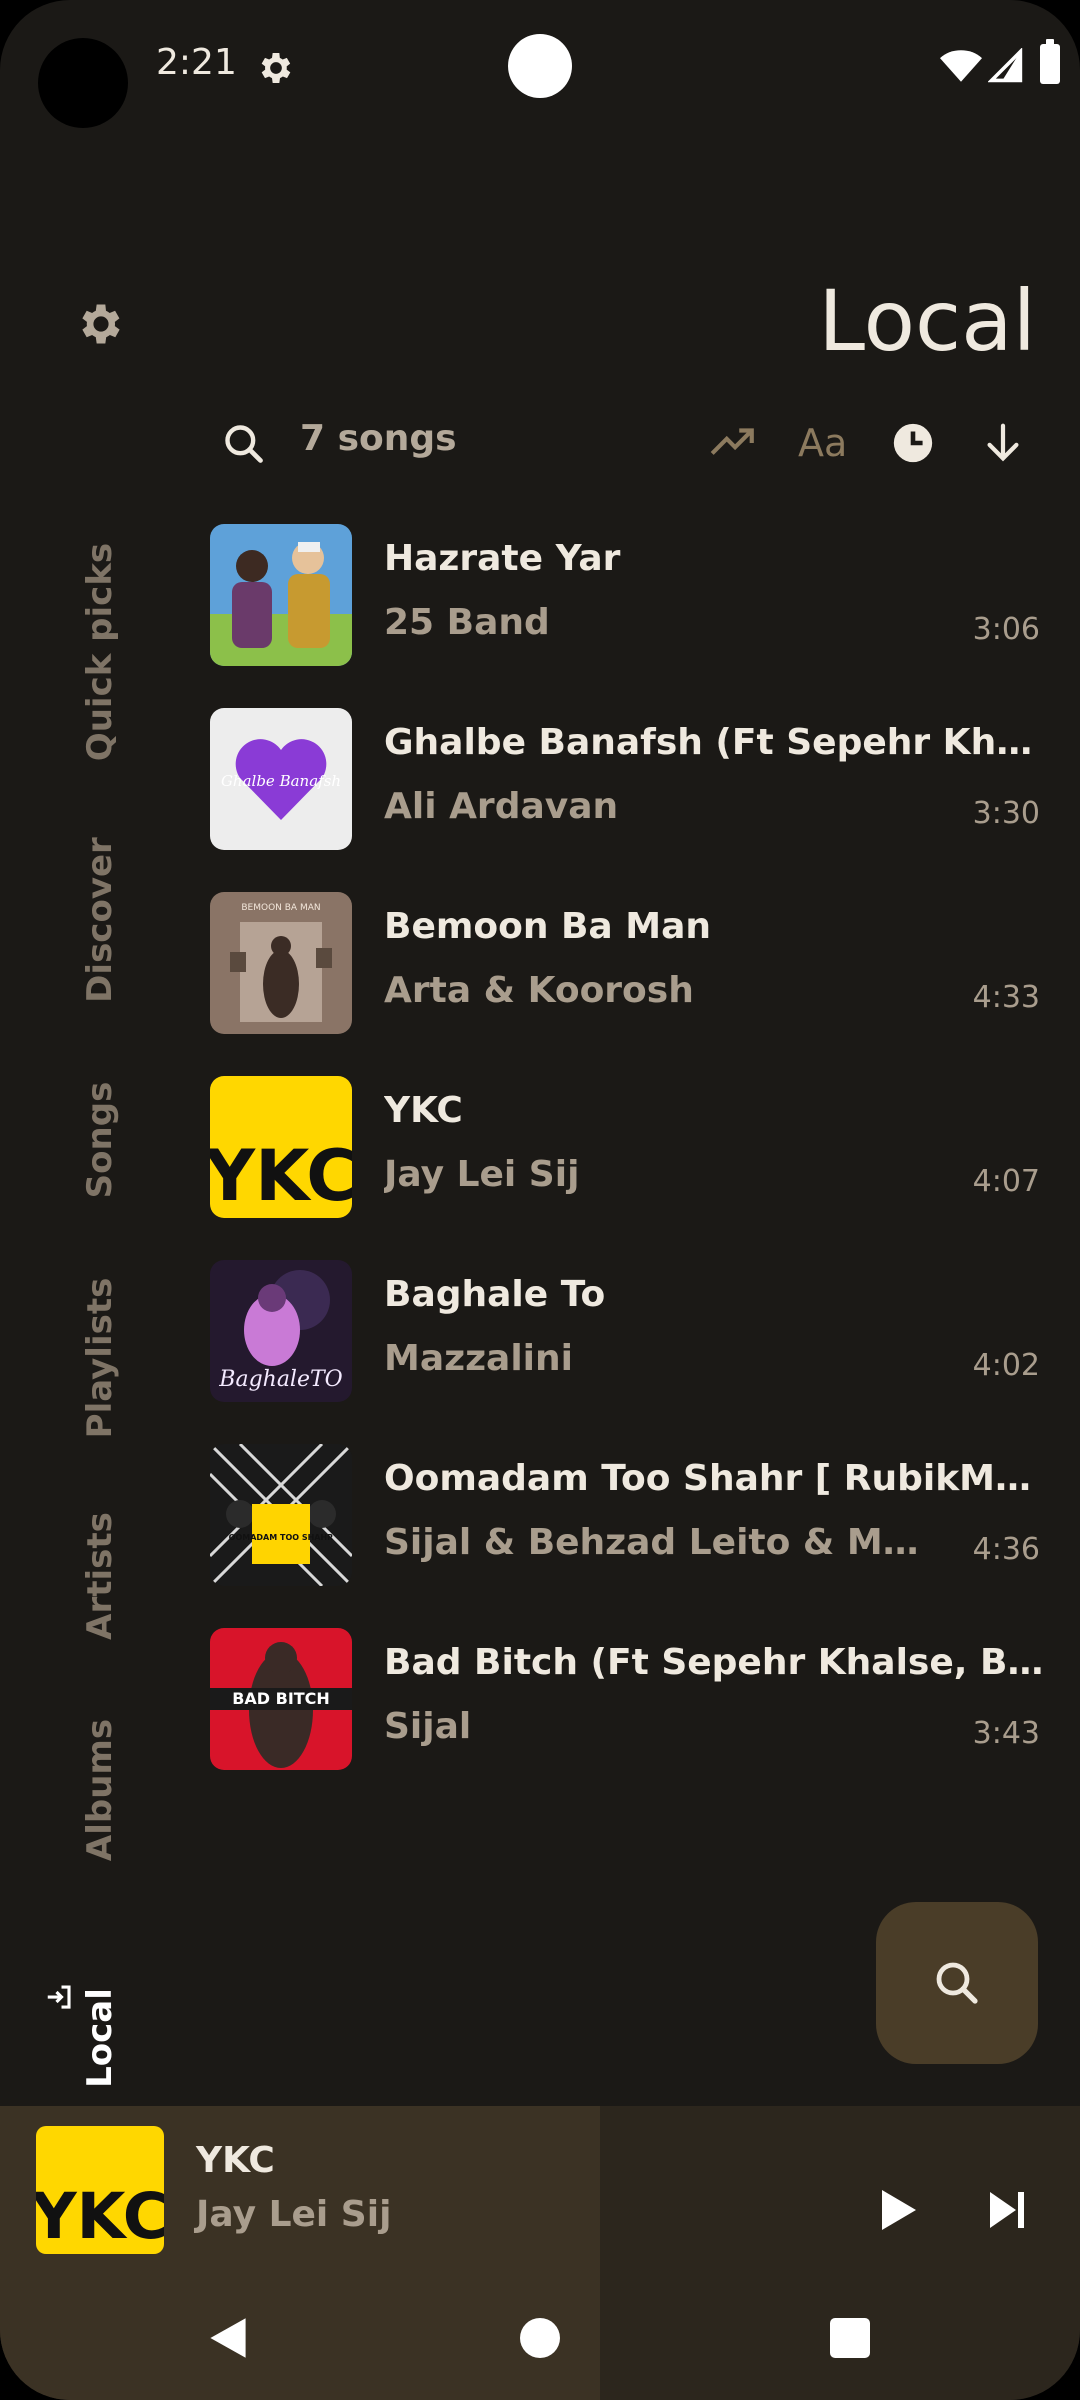 This screenshot has width=1080, height=2400. Describe the element at coordinates (294, 2214) in the screenshot. I see `player-artist: Jay Lei Sij` at that location.